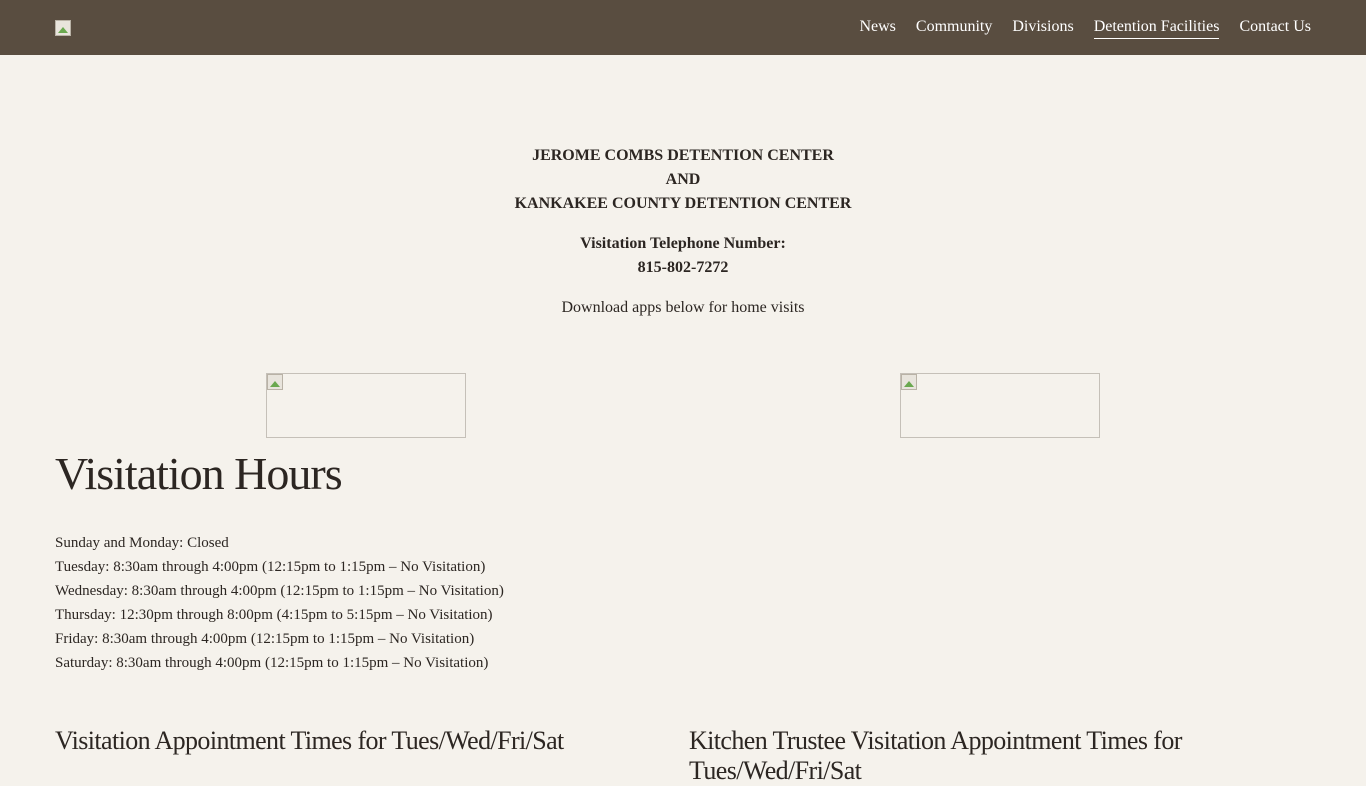 The image size is (1366, 786). I want to click on nav-contact-us-link: Contact Us, so click(1275, 28).